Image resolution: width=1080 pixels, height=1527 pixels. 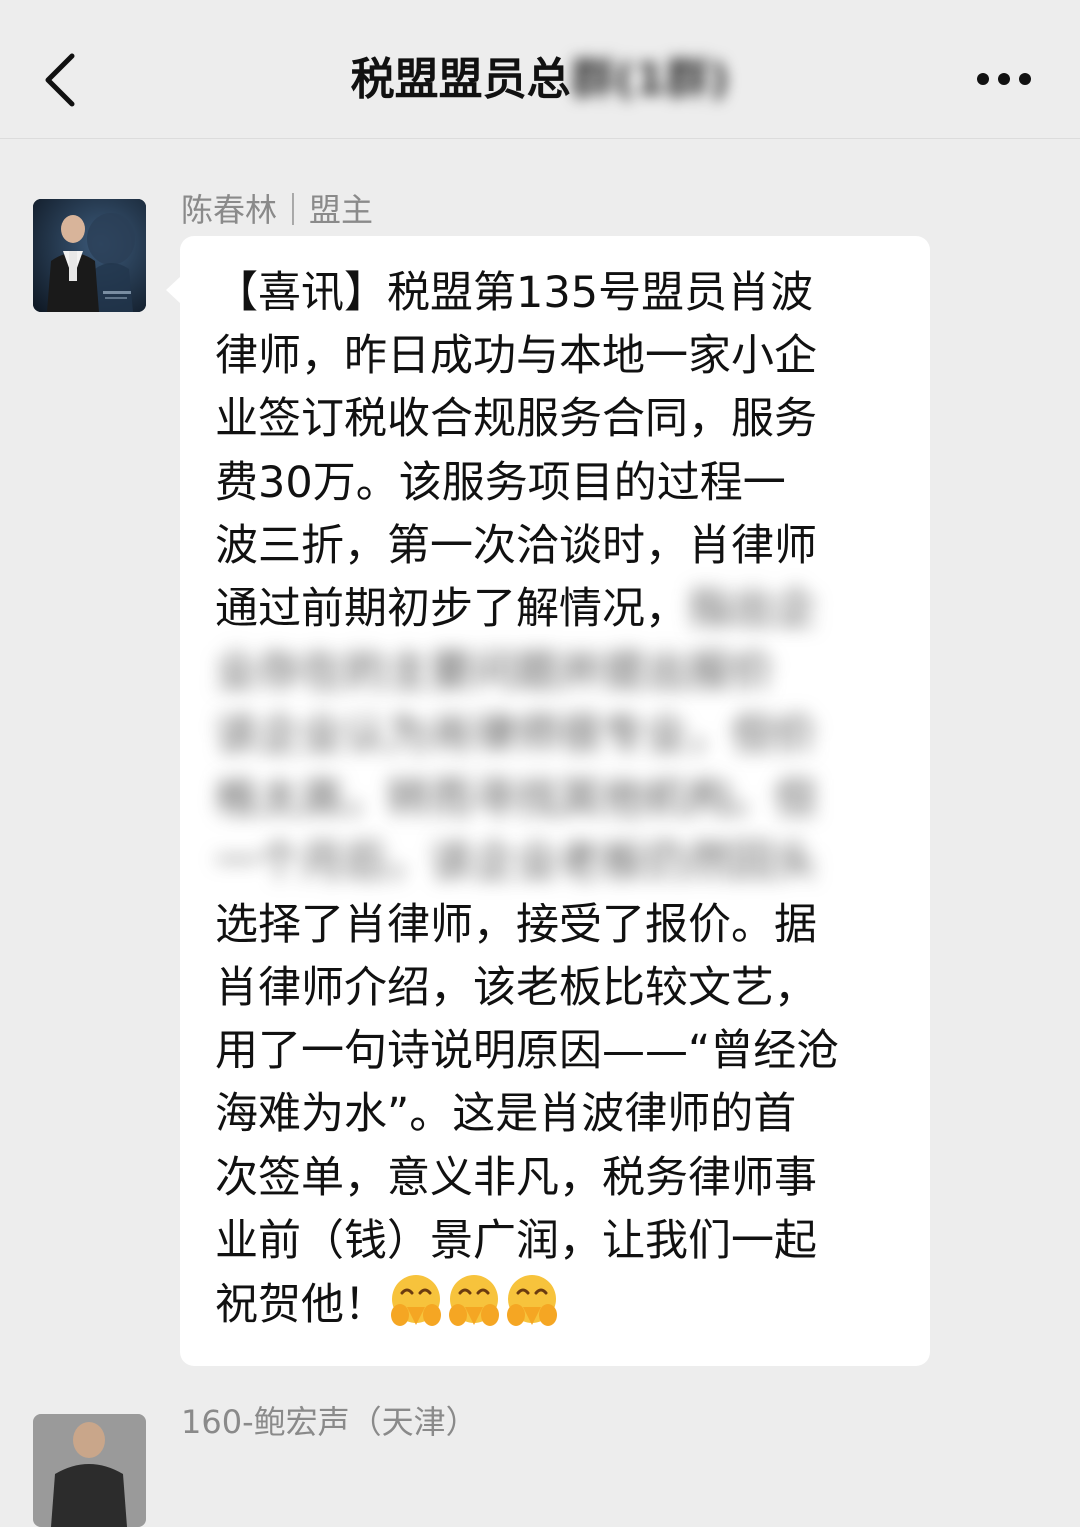 I want to click on message-line: 选择了肖律师，接受了报价。据, so click(x=516, y=924).